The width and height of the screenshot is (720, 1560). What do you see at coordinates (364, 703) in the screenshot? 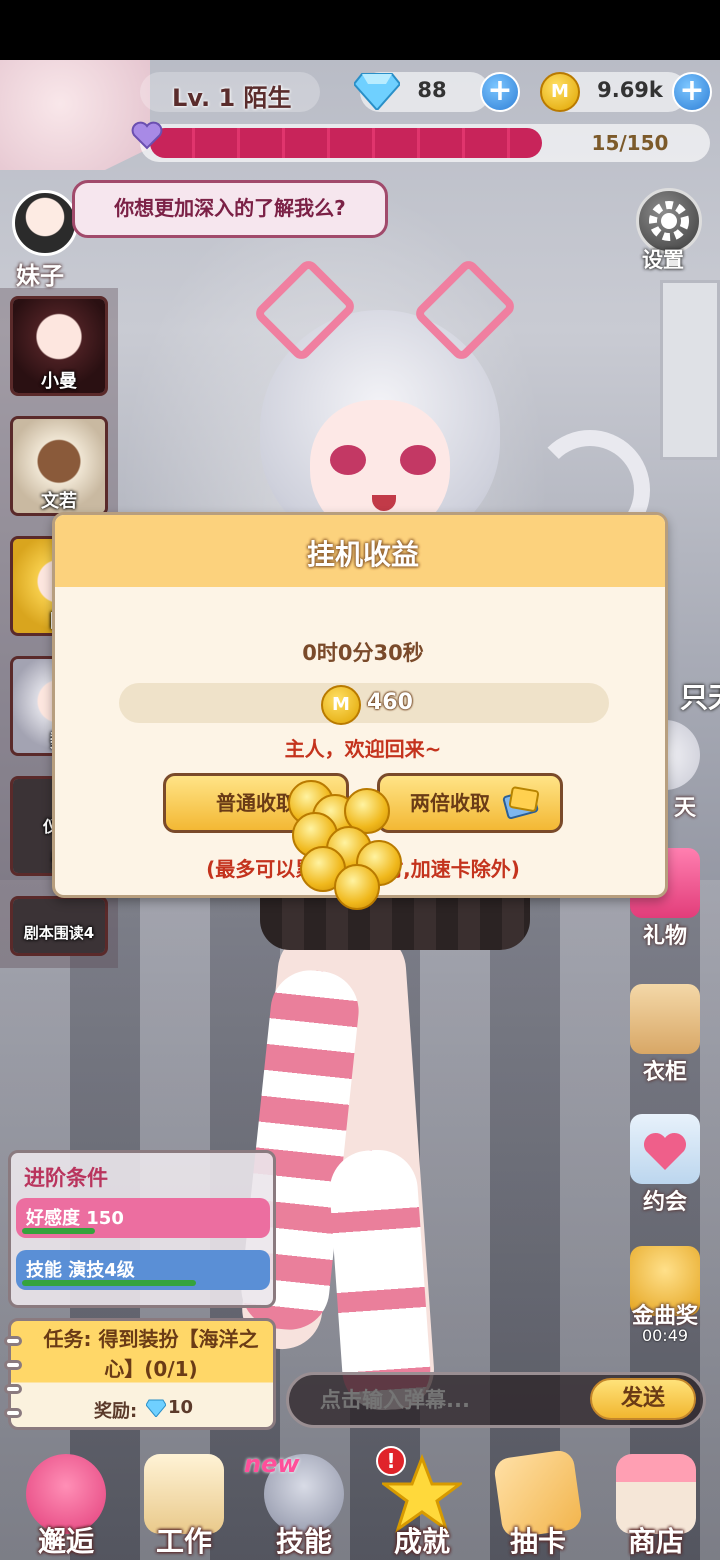
I see `earnings-bar` at bounding box center [364, 703].